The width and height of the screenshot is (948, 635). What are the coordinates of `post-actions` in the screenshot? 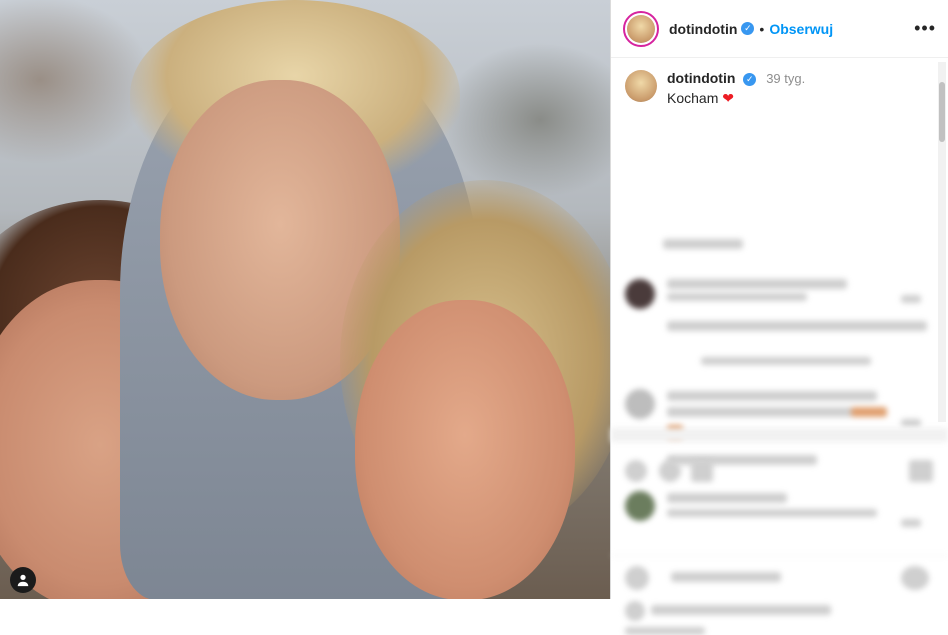 It's located at (779, 472).